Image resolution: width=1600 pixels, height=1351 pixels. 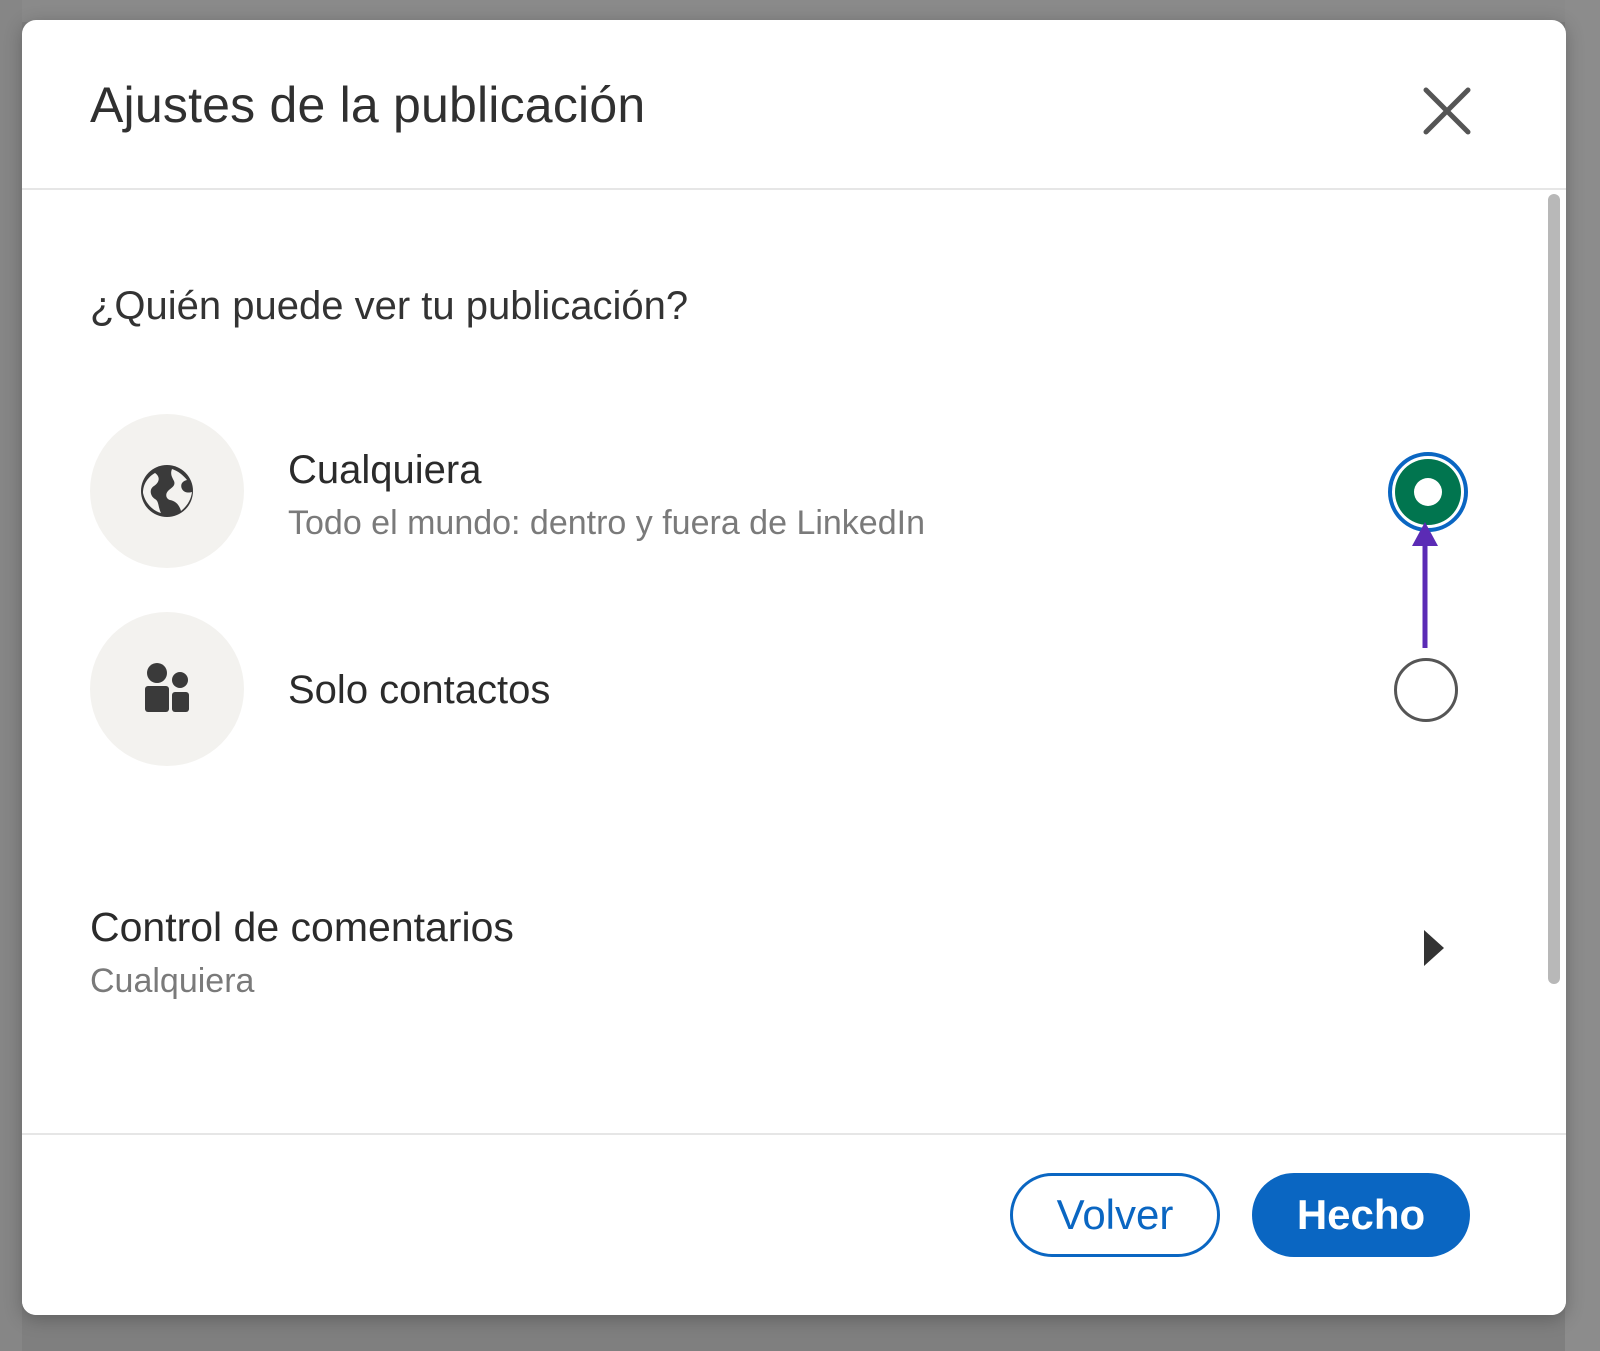 What do you see at coordinates (800, 11) in the screenshot?
I see `page-backdrop-top` at bounding box center [800, 11].